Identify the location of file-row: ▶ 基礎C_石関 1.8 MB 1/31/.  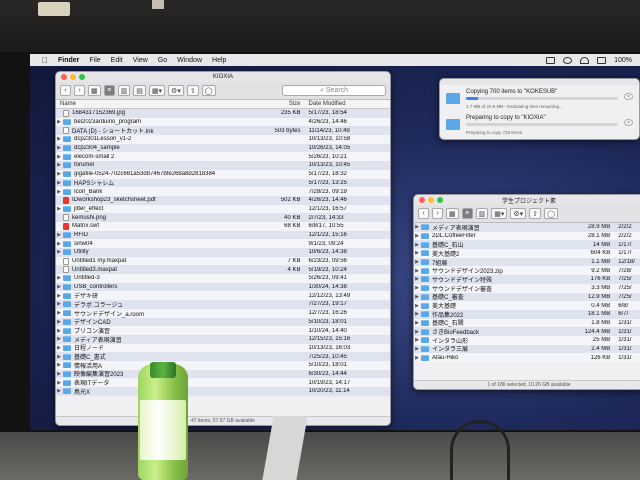
(527, 323).